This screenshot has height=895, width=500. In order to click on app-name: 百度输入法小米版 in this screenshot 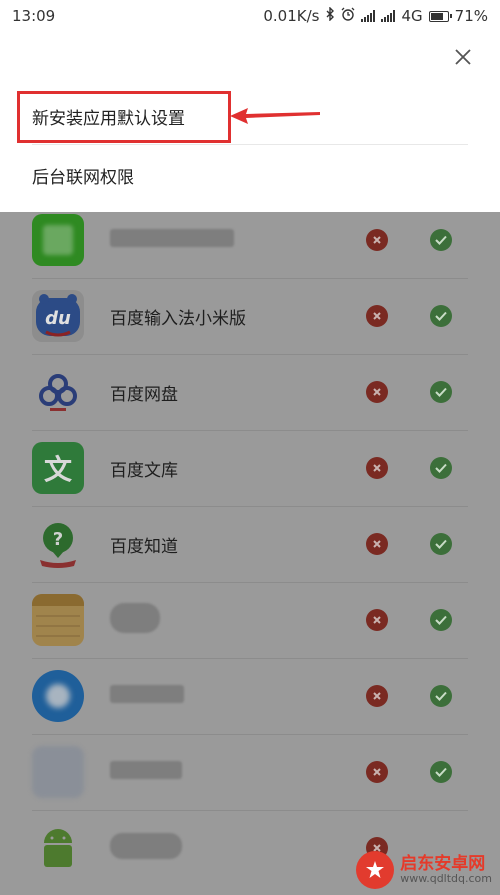, I will do `click(178, 318)`.